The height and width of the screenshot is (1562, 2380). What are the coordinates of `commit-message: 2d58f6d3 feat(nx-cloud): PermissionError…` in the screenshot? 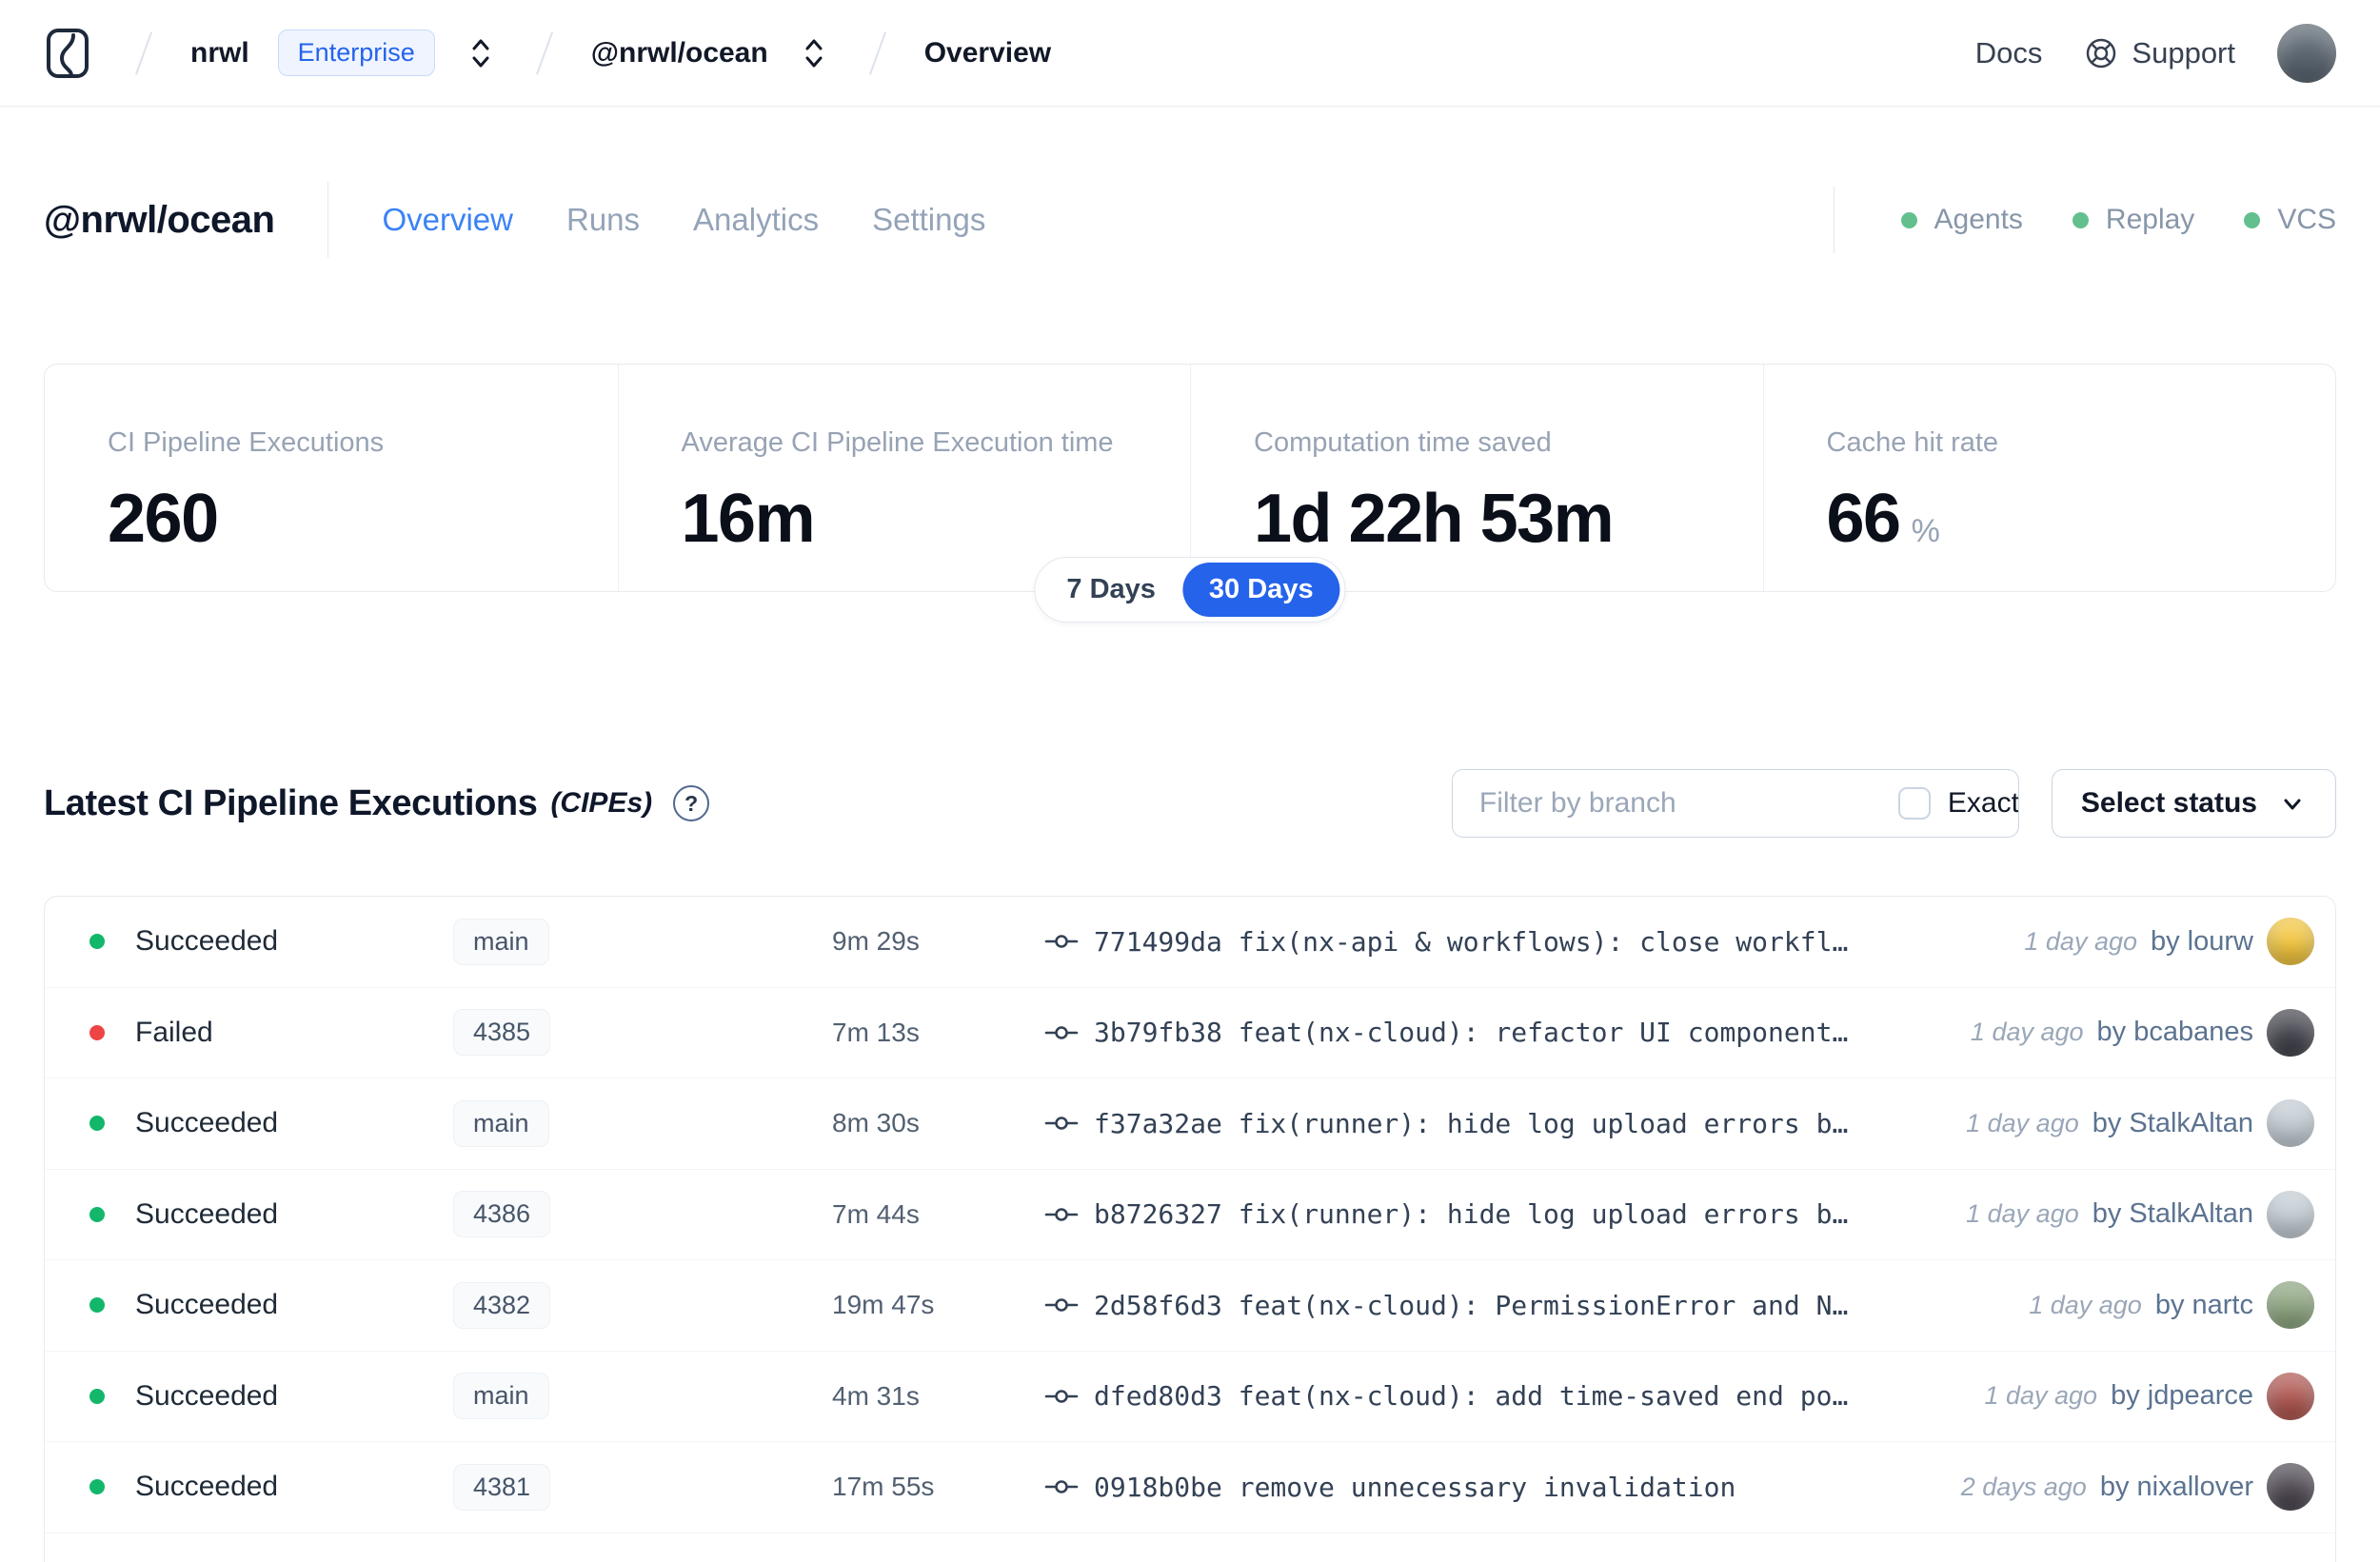 It's located at (1471, 1305).